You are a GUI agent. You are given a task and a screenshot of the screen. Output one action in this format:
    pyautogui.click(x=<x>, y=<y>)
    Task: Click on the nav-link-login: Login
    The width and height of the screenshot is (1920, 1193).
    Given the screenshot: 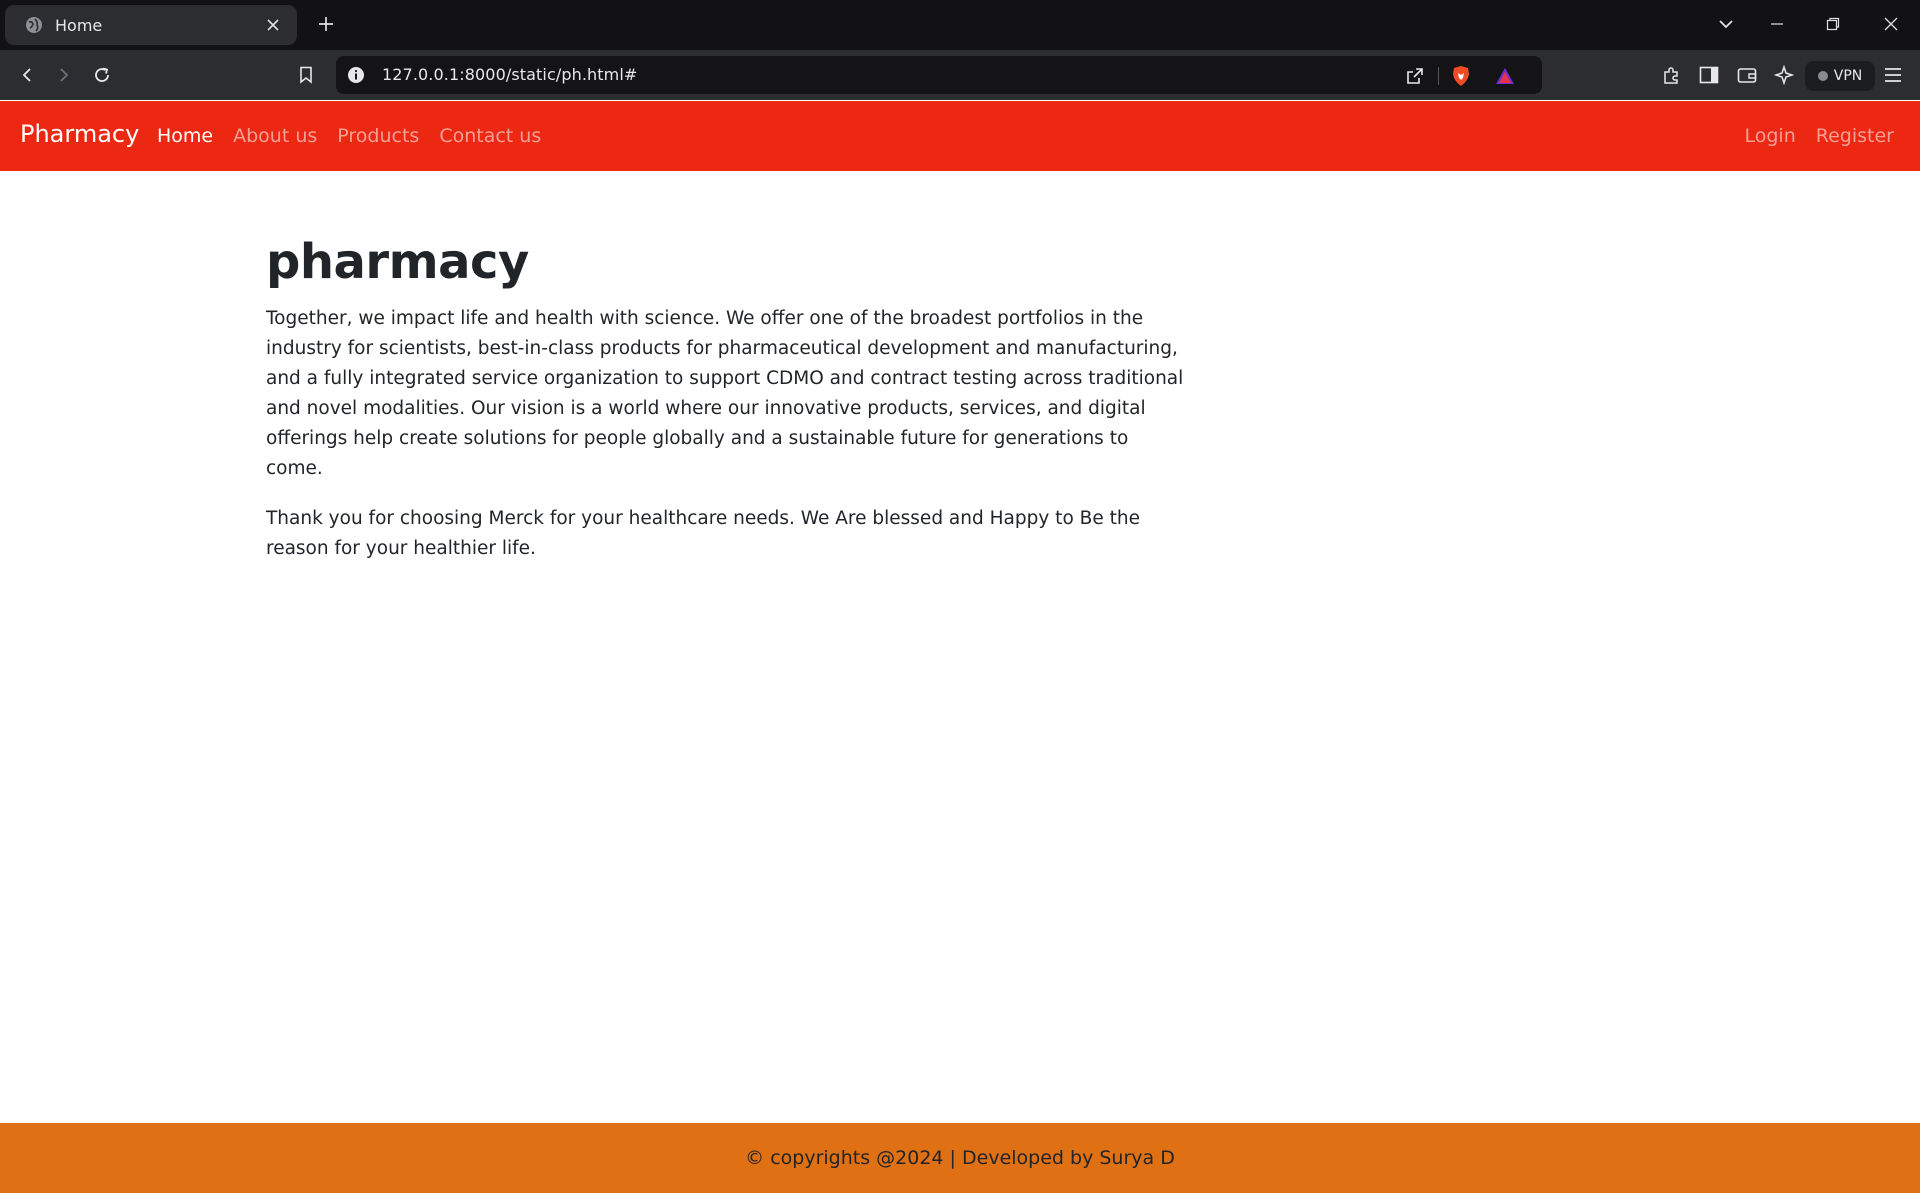 What is the action you would take?
    pyautogui.click(x=1770, y=136)
    